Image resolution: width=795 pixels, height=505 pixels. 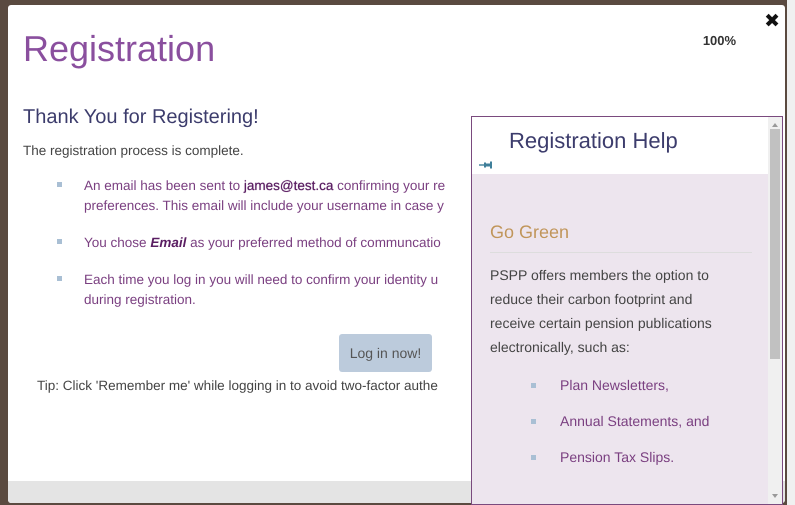 I want to click on login-button: Log in now!, so click(x=385, y=353).